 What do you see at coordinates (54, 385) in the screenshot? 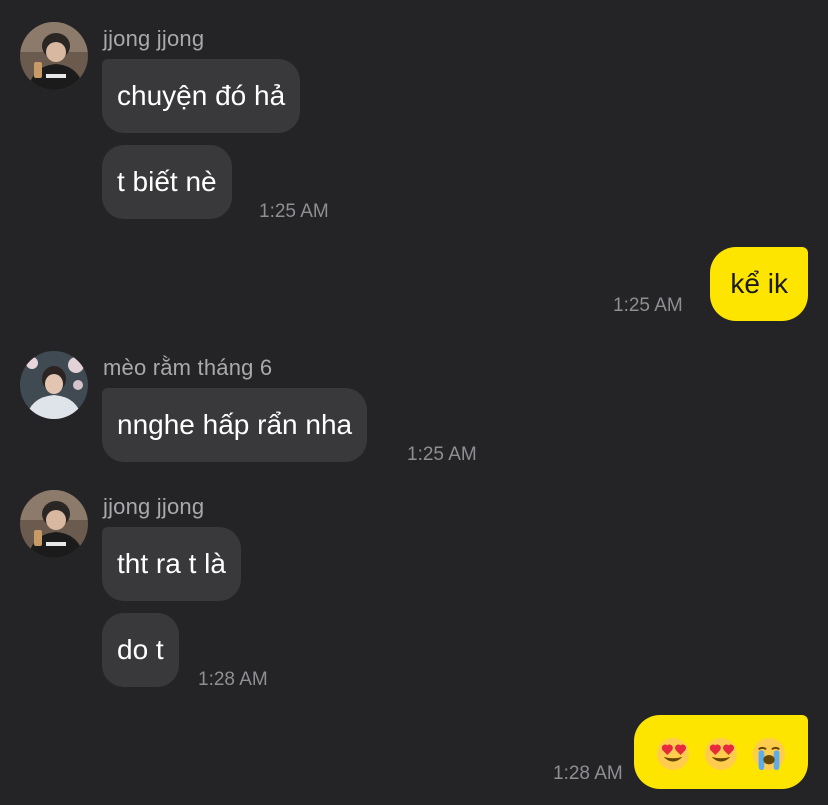
I see `avatar-meo` at bounding box center [54, 385].